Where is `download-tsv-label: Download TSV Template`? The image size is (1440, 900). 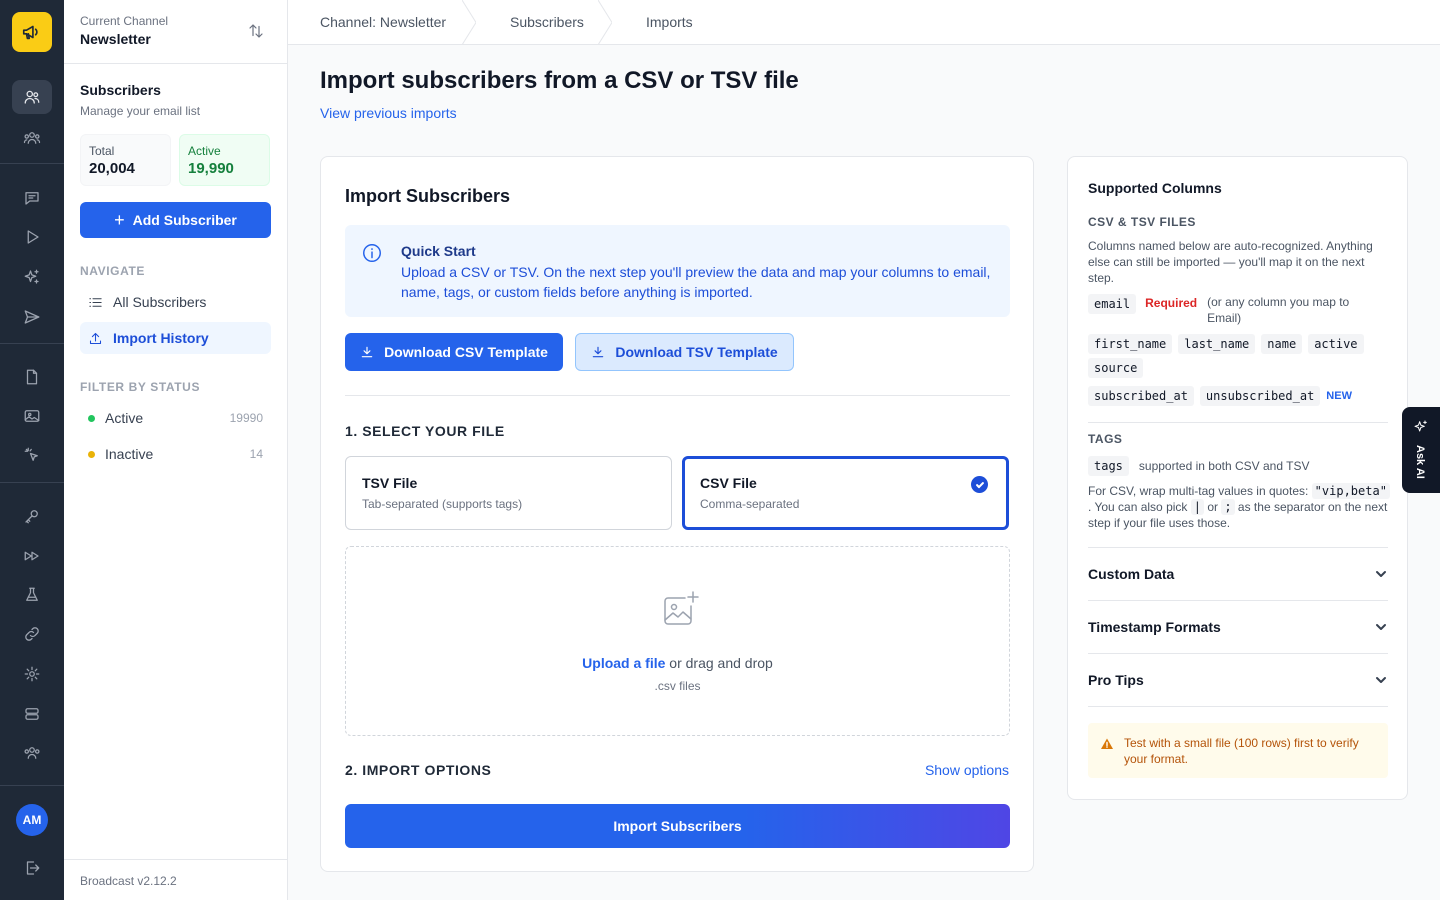
download-tsv-label: Download TSV Template is located at coordinates (696, 352).